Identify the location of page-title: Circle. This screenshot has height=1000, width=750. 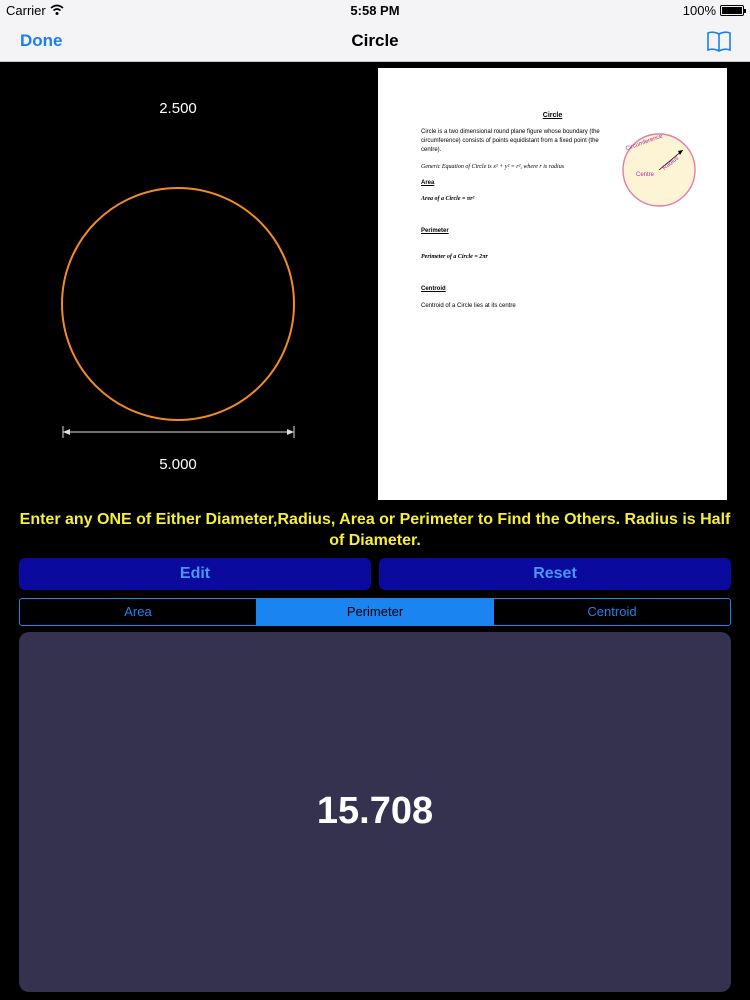
(375, 40).